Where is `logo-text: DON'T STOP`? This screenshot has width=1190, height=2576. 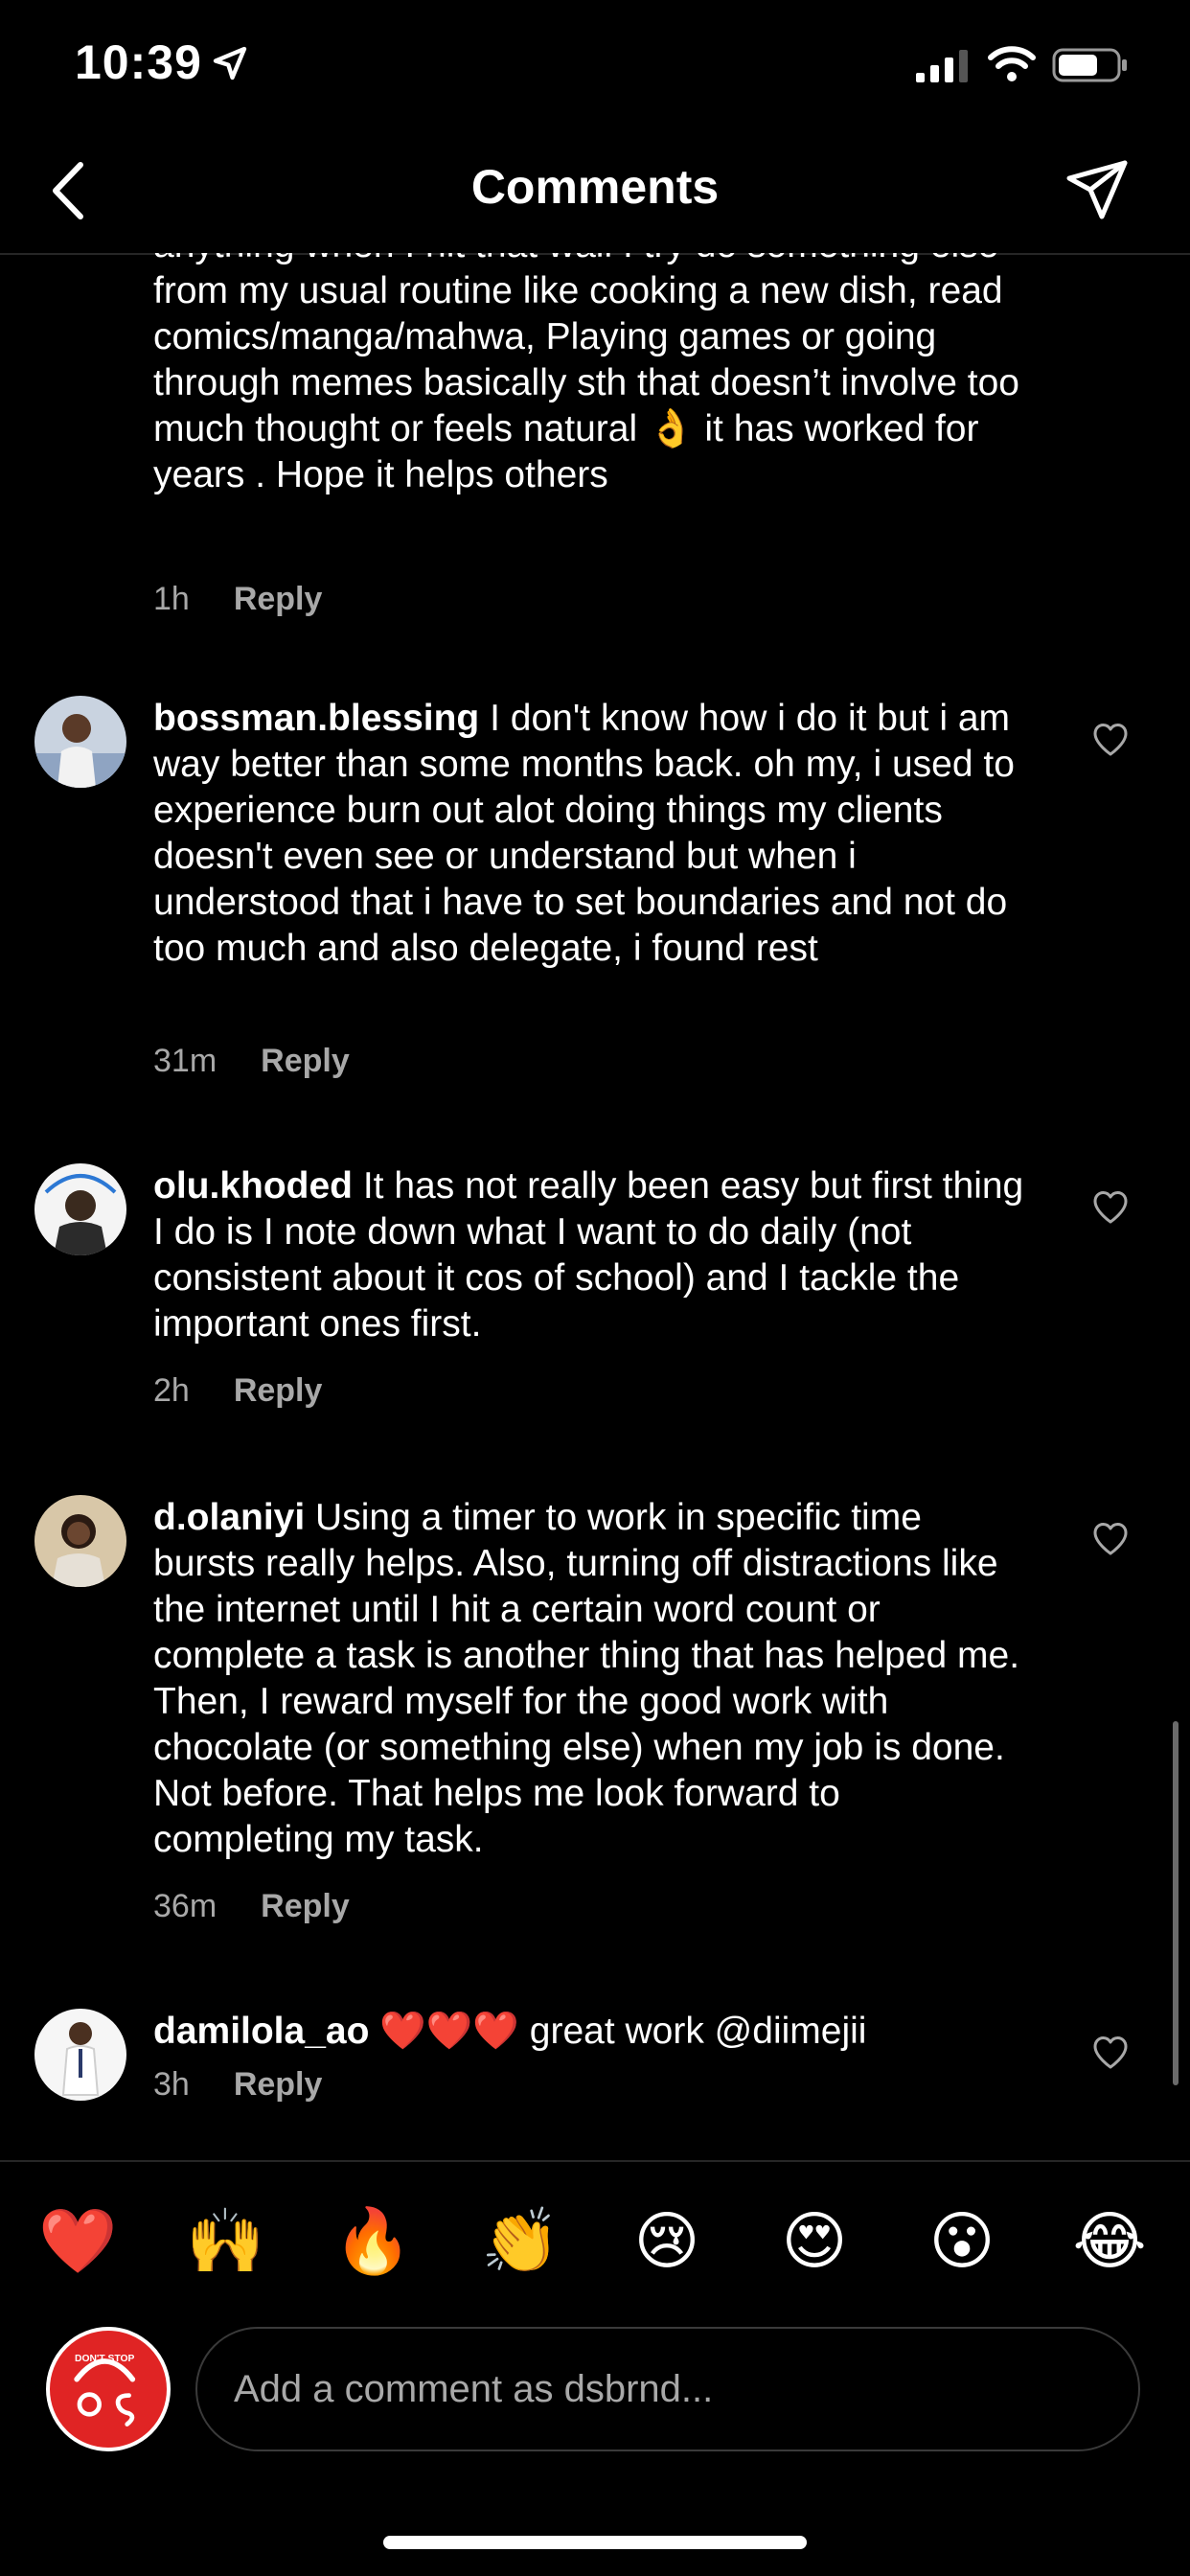 logo-text: DON'T STOP is located at coordinates (105, 2359).